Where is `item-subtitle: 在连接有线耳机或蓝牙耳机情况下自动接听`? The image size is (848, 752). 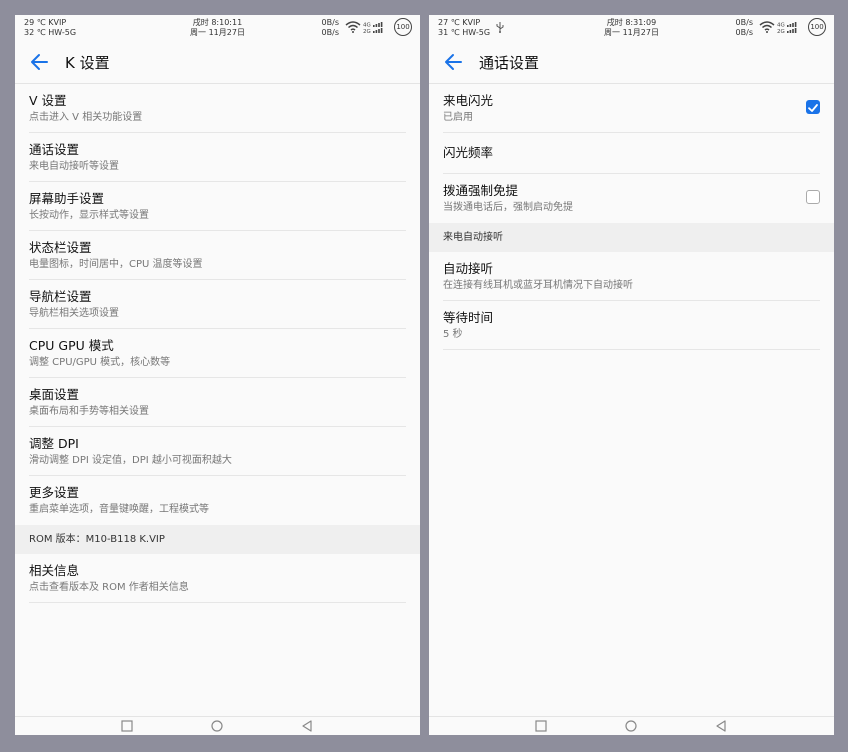
item-subtitle: 在连接有线耳机或蓝牙耳机情况下自动接听 is located at coordinates (538, 285).